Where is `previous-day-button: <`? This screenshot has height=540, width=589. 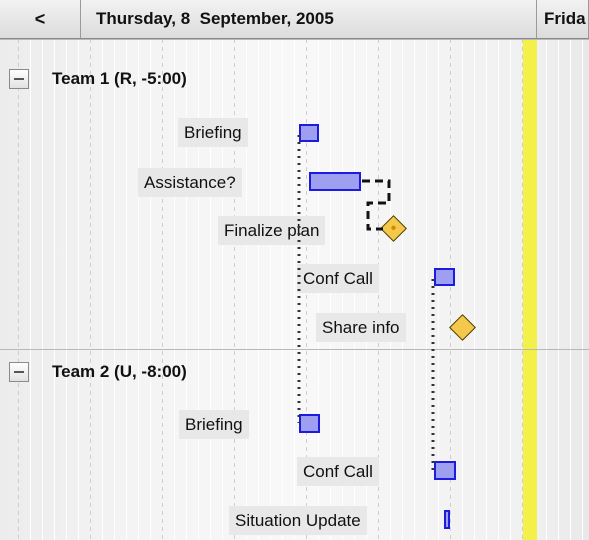 previous-day-button: < is located at coordinates (40, 19).